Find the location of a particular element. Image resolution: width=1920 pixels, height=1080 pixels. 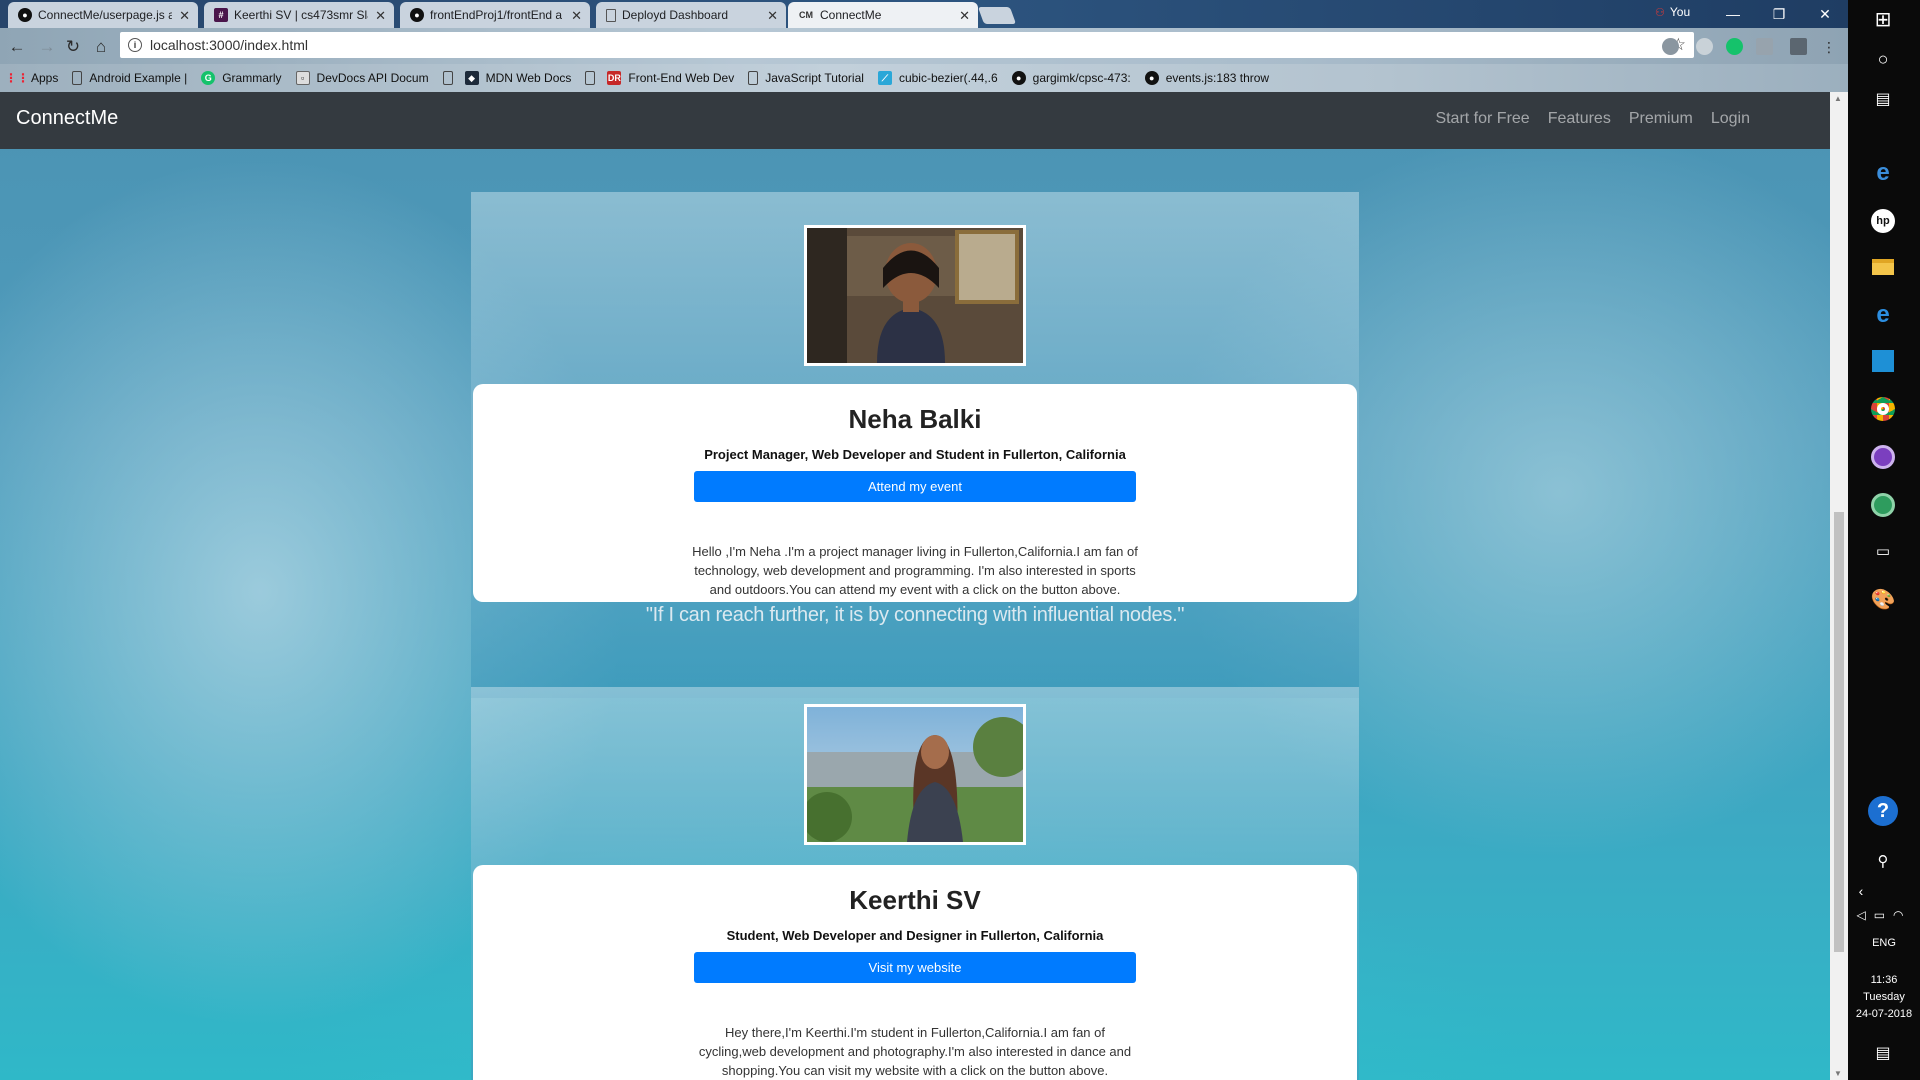

minimize-button: — is located at coordinates (1733, 14).